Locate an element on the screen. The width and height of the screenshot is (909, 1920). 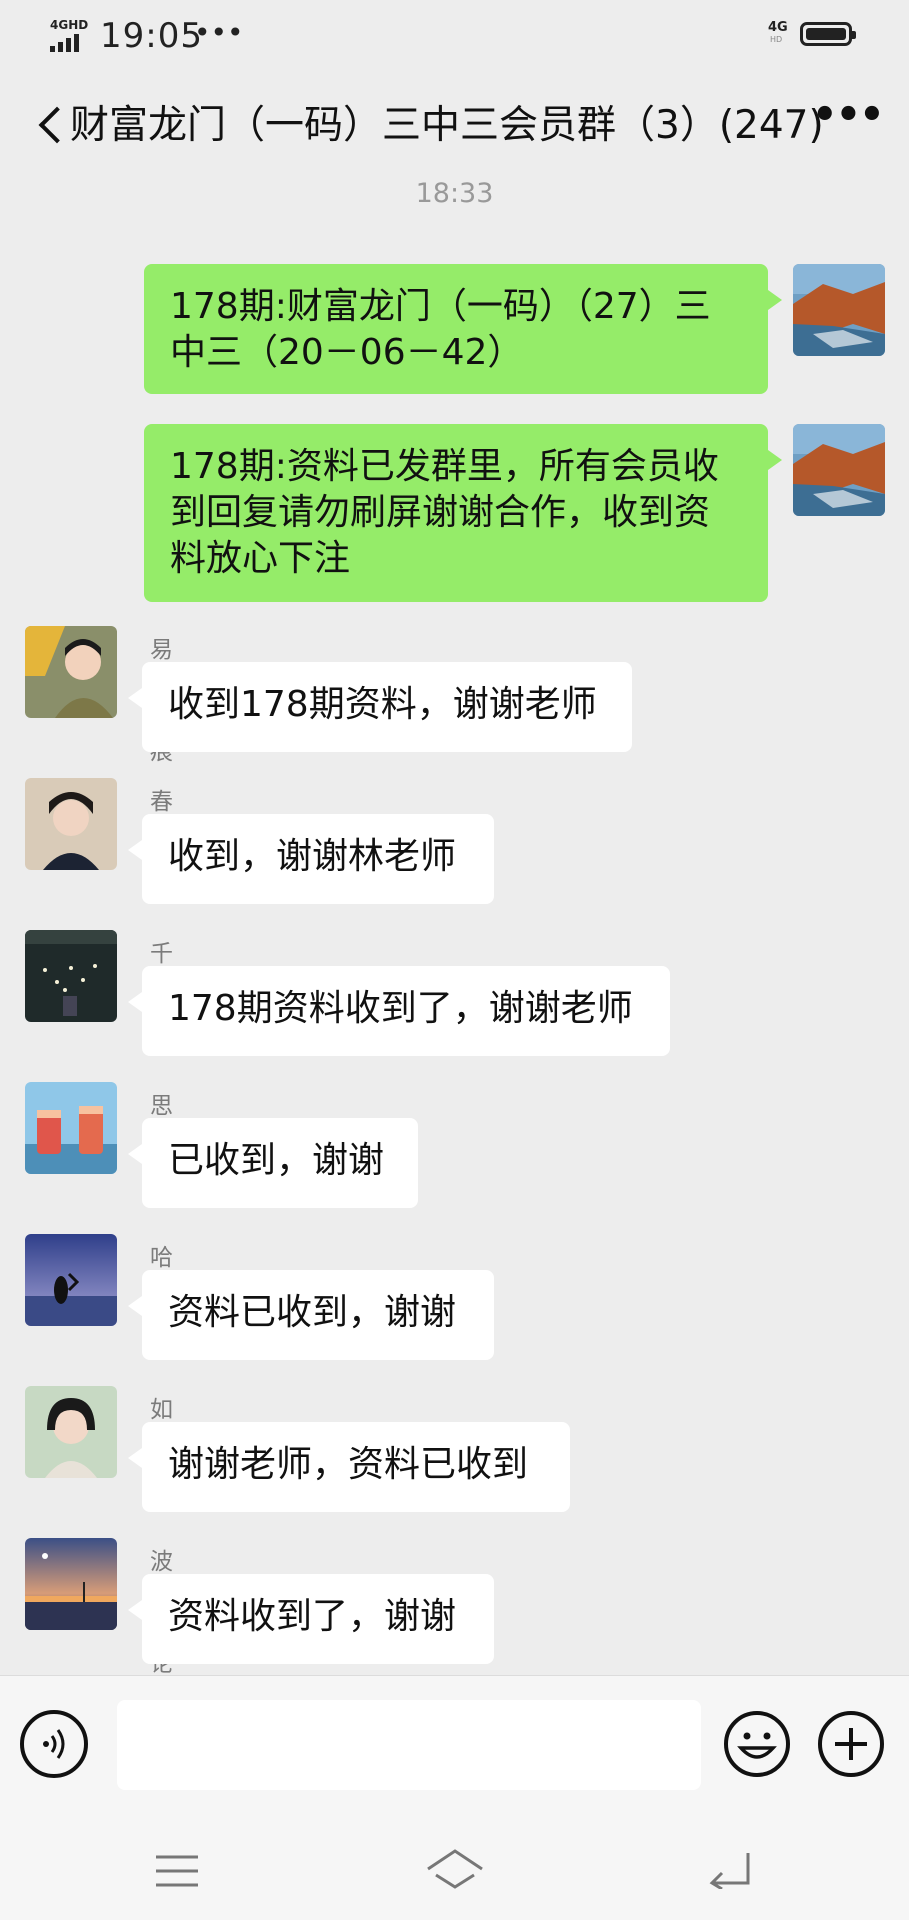
battery-icon is located at coordinates (828, 34).